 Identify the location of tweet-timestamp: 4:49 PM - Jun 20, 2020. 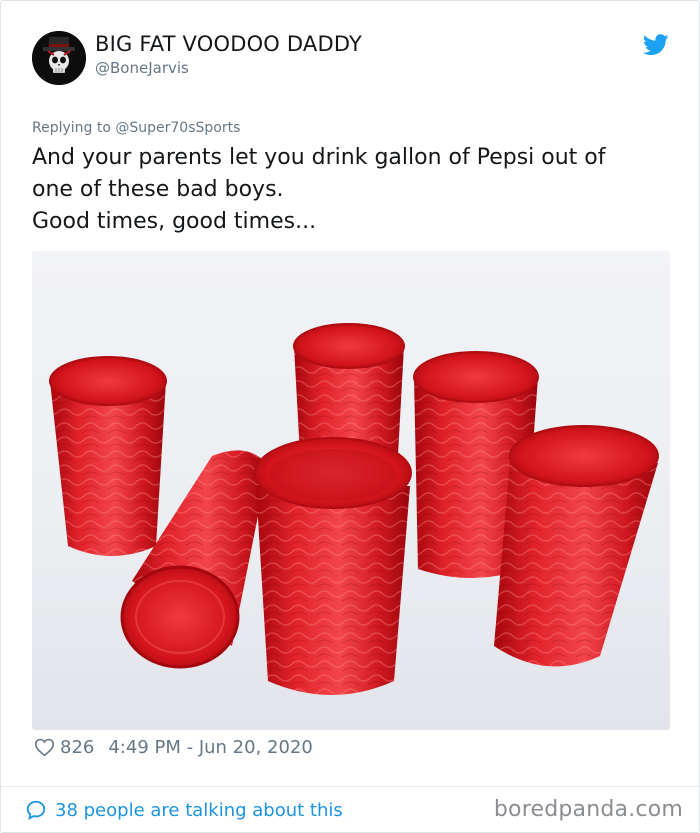
(210, 747).